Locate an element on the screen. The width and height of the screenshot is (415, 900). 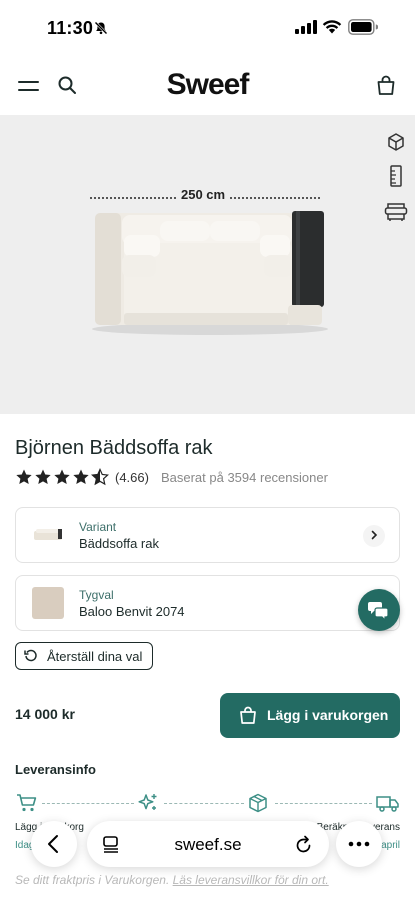
fabric-selector: Tygval Baloo Benvit 2074 is located at coordinates (207, 603).